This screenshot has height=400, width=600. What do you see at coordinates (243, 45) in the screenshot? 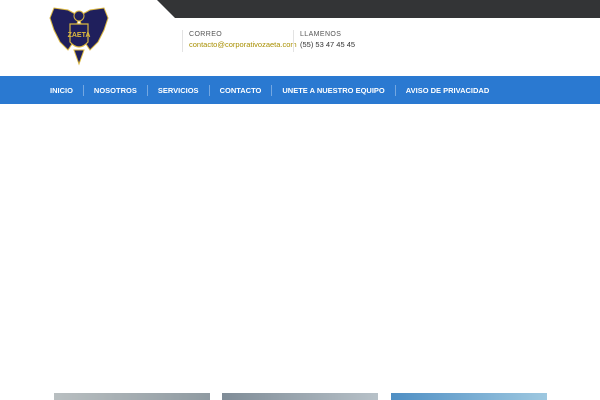
I see `email-link: contacto@corporativozaeta.com` at bounding box center [243, 45].